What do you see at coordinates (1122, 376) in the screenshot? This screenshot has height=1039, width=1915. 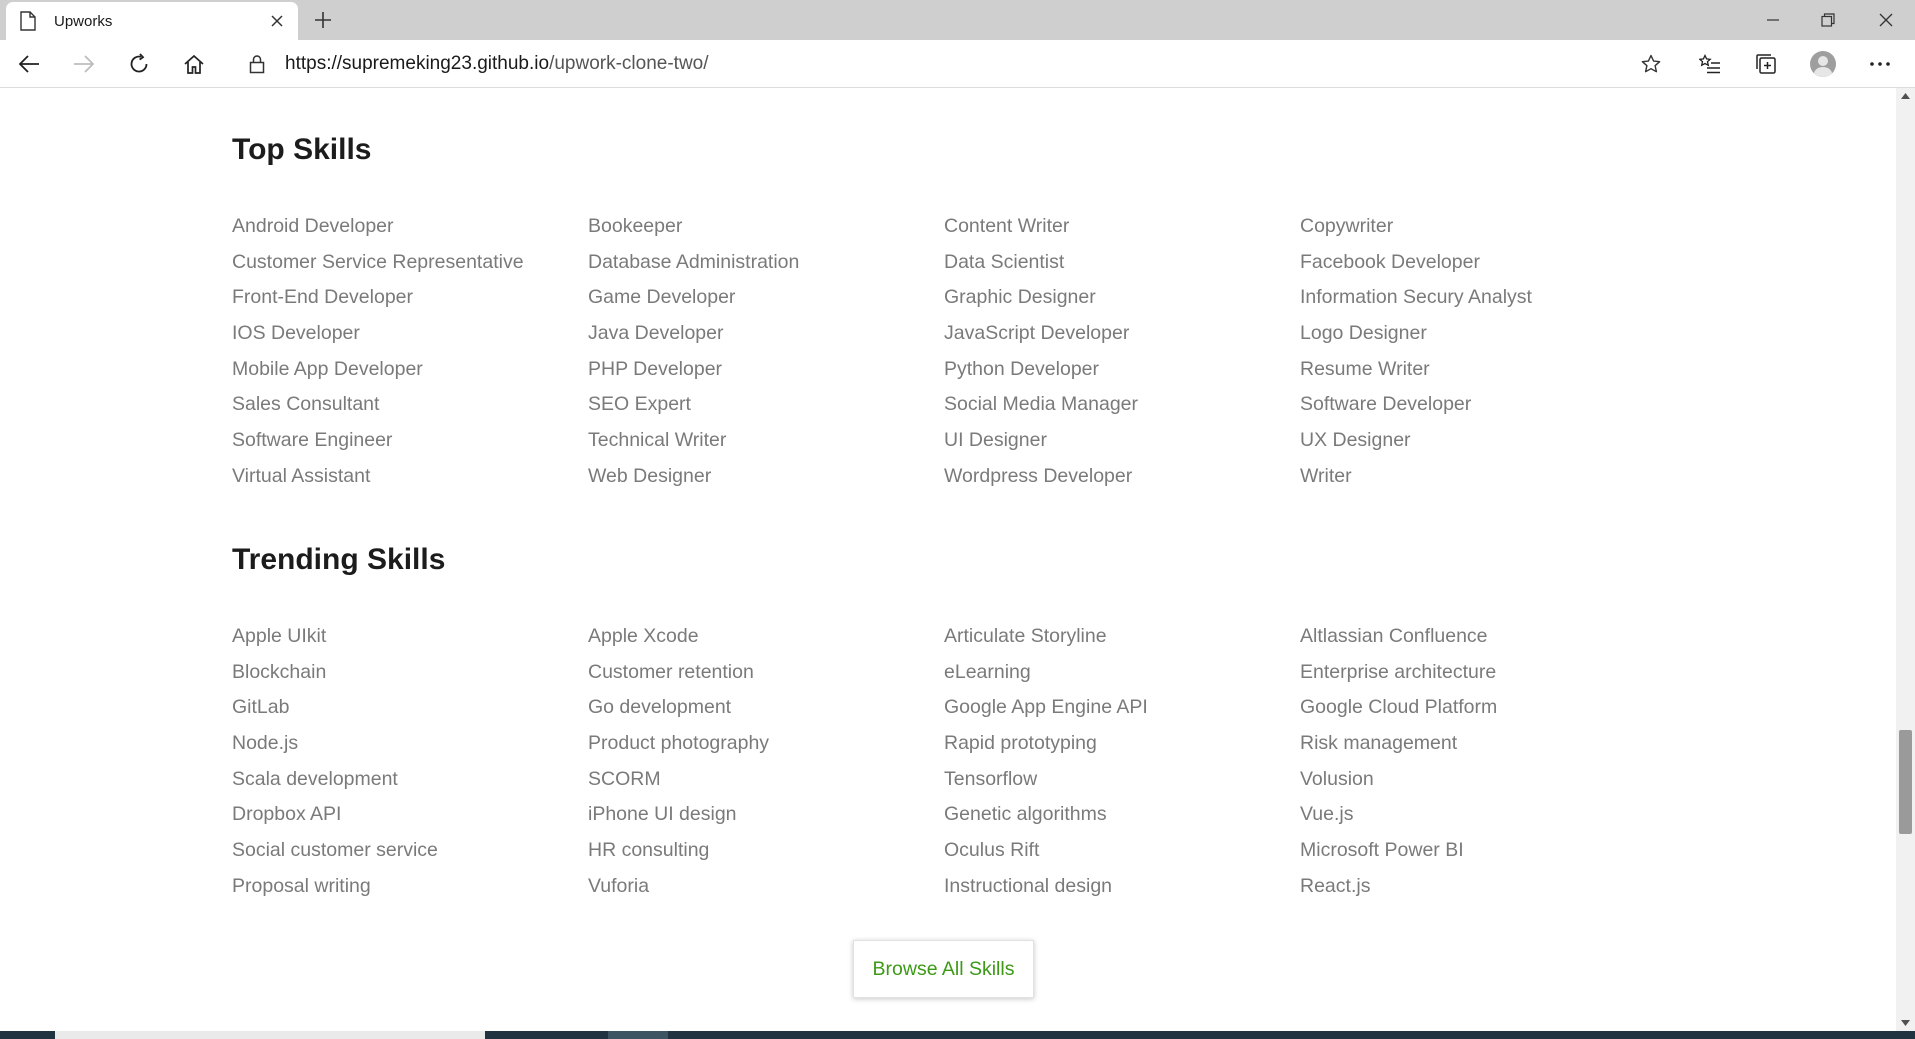 I see `skill-link: Python Developer` at bounding box center [1122, 376].